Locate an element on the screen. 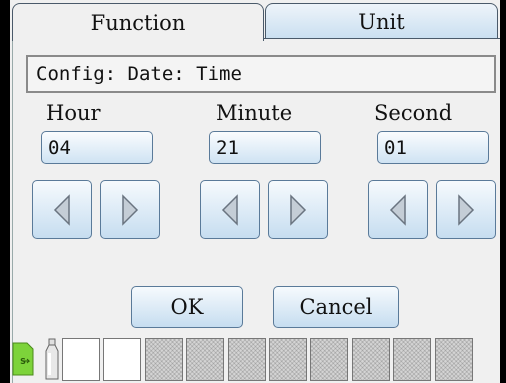 The height and width of the screenshot is (383, 506). second-decrement-button is located at coordinates (398, 209).